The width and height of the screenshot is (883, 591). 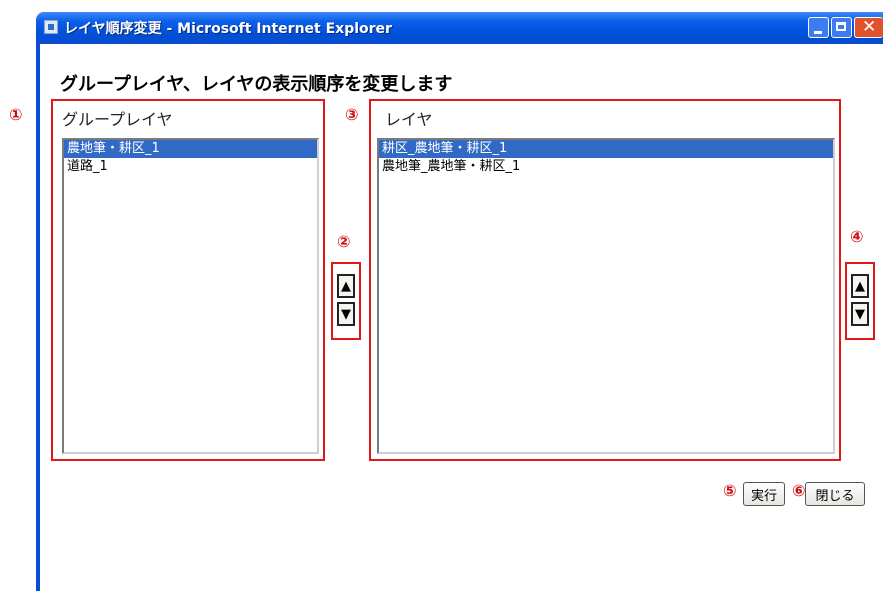 I want to click on group-layer-option: 農地筆・耕区_1, so click(x=190, y=149).